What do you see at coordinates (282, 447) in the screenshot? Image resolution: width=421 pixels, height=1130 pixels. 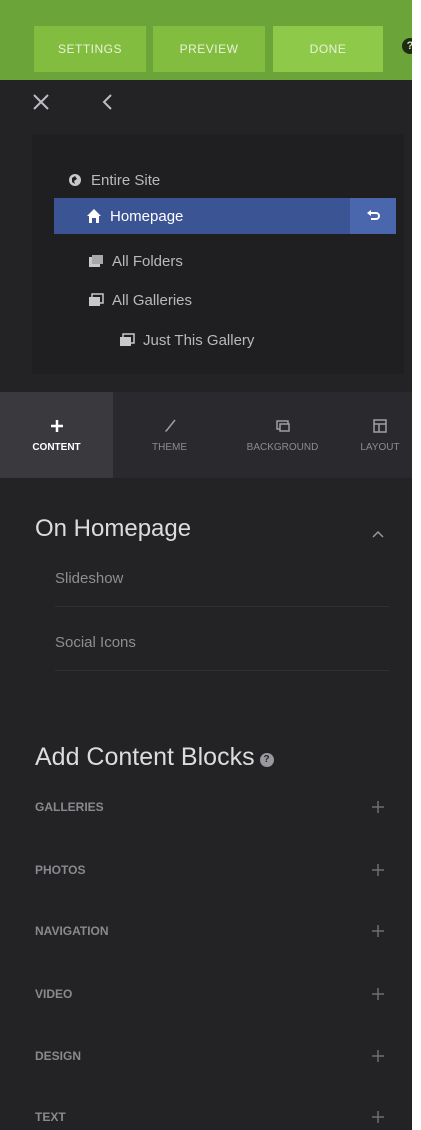 I see `tab-label: BACKGROUND` at bounding box center [282, 447].